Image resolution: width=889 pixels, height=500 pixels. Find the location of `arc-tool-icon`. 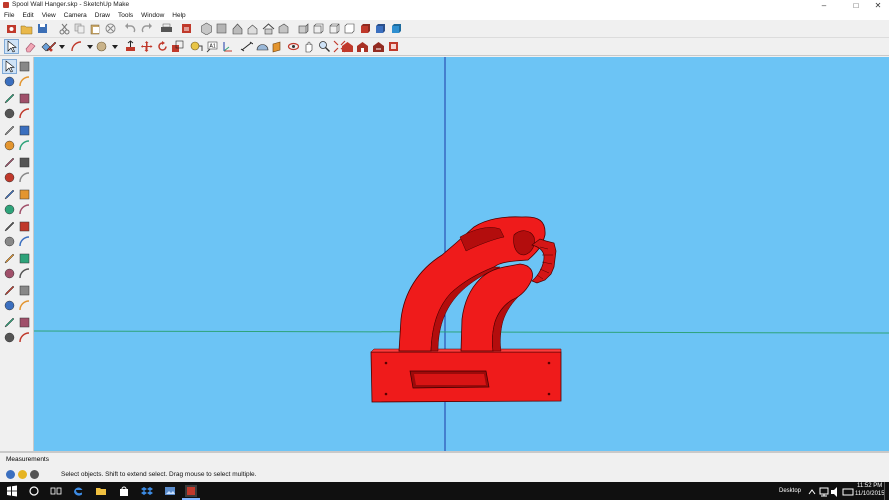

arc-tool-icon is located at coordinates (76, 46).